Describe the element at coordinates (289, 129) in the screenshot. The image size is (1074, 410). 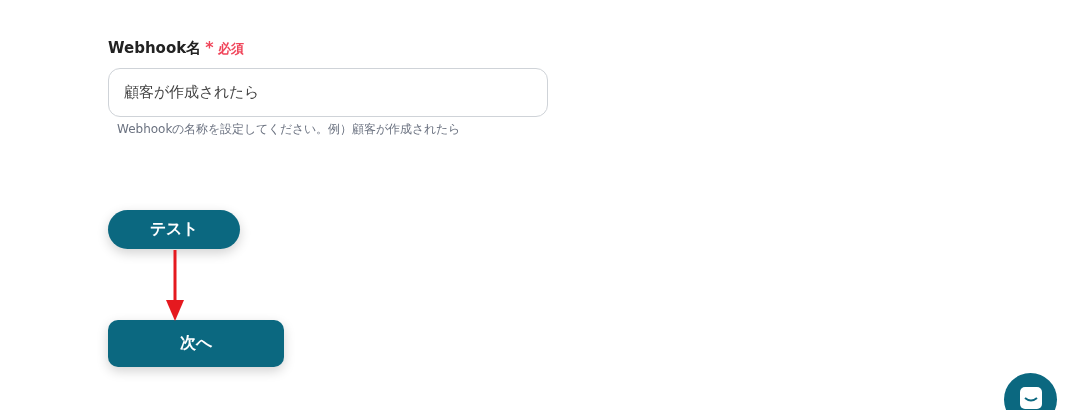
I see `field-hint: Webhookの名称を設定してください。例）顧客が作成されたら` at that location.